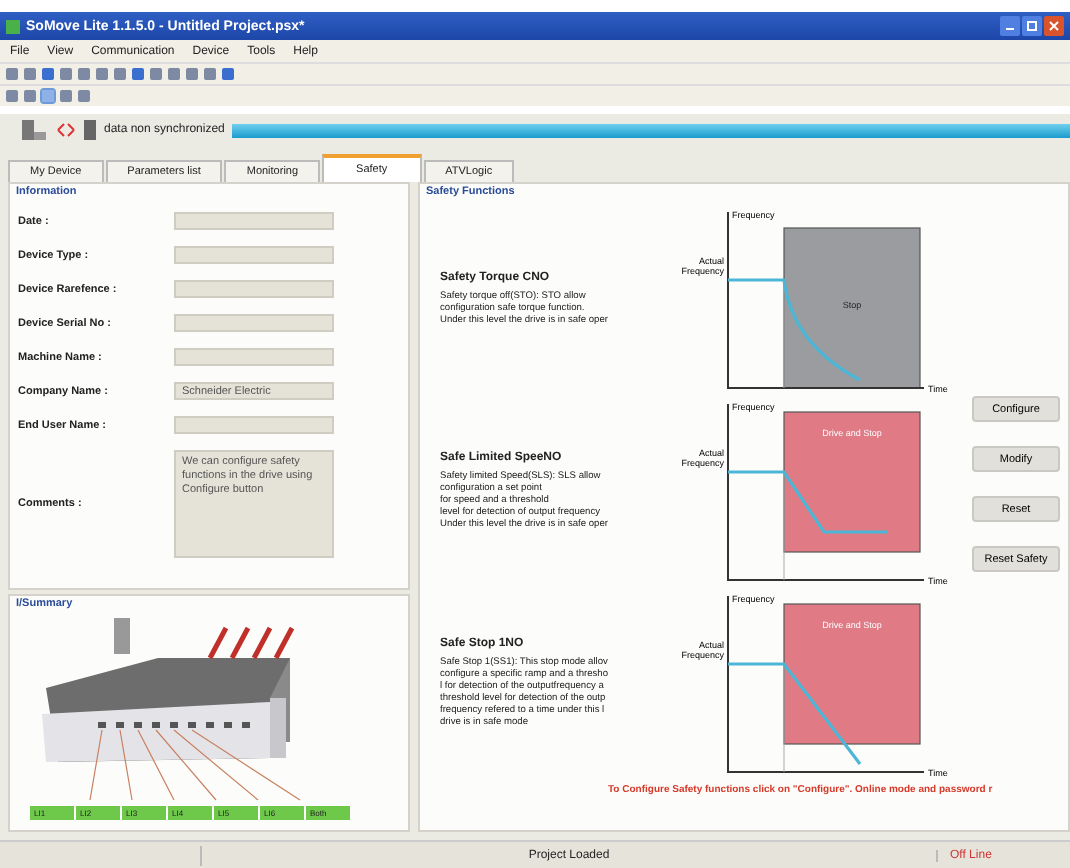  I want to click on close-icon, so click(1054, 26).